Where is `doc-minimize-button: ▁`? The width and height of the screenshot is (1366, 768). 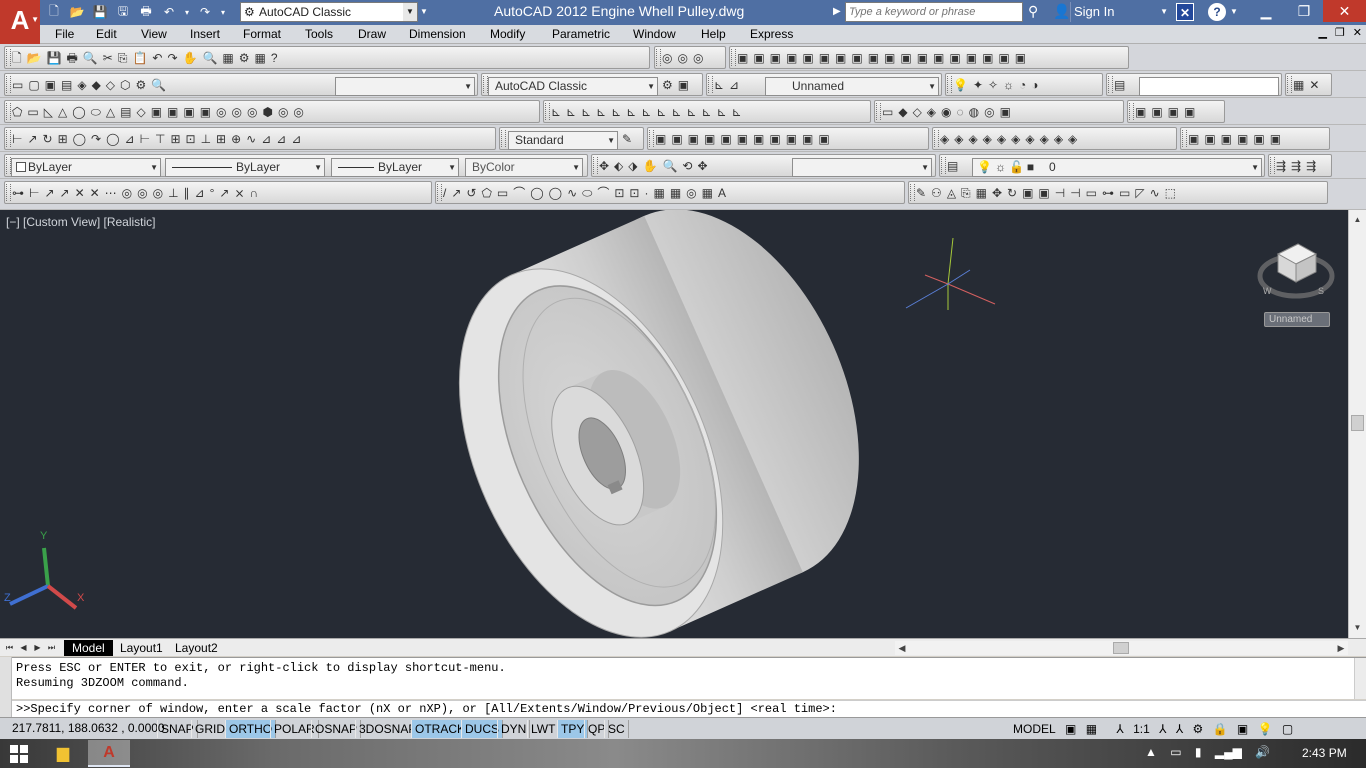
doc-minimize-button: ▁ is located at coordinates (1322, 32).